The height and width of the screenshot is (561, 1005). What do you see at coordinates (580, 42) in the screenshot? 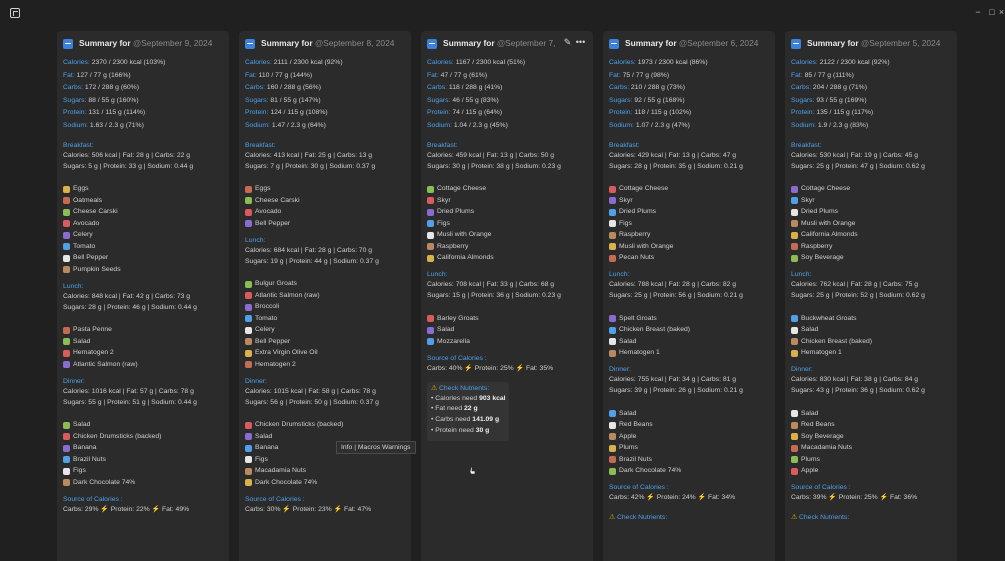
I see `more-icon: •••` at bounding box center [580, 42].